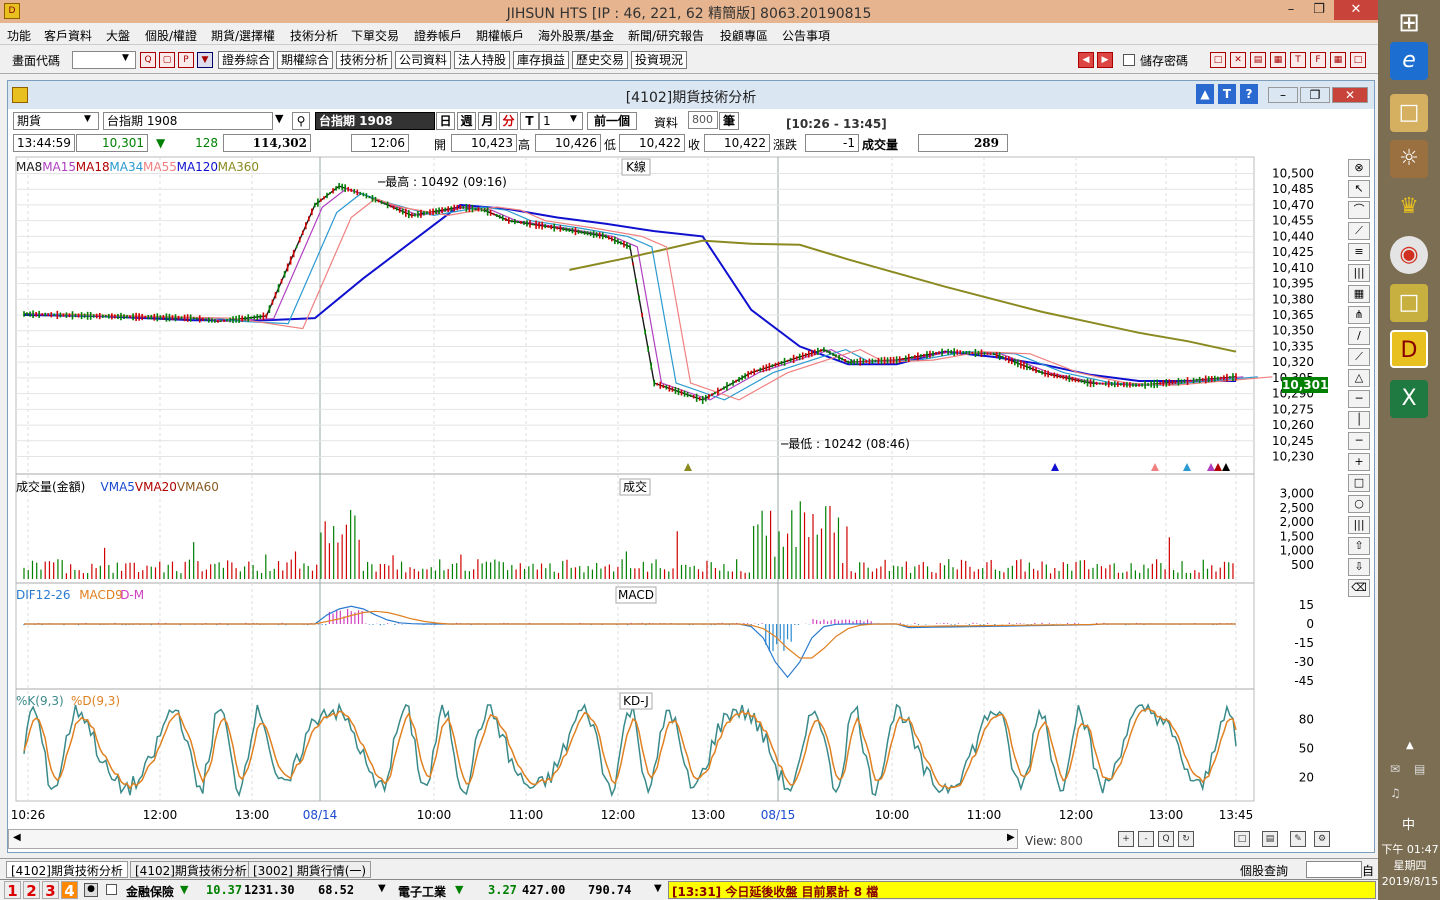 The width and height of the screenshot is (1440, 900). I want to click on print-icon: P, so click(186, 60).